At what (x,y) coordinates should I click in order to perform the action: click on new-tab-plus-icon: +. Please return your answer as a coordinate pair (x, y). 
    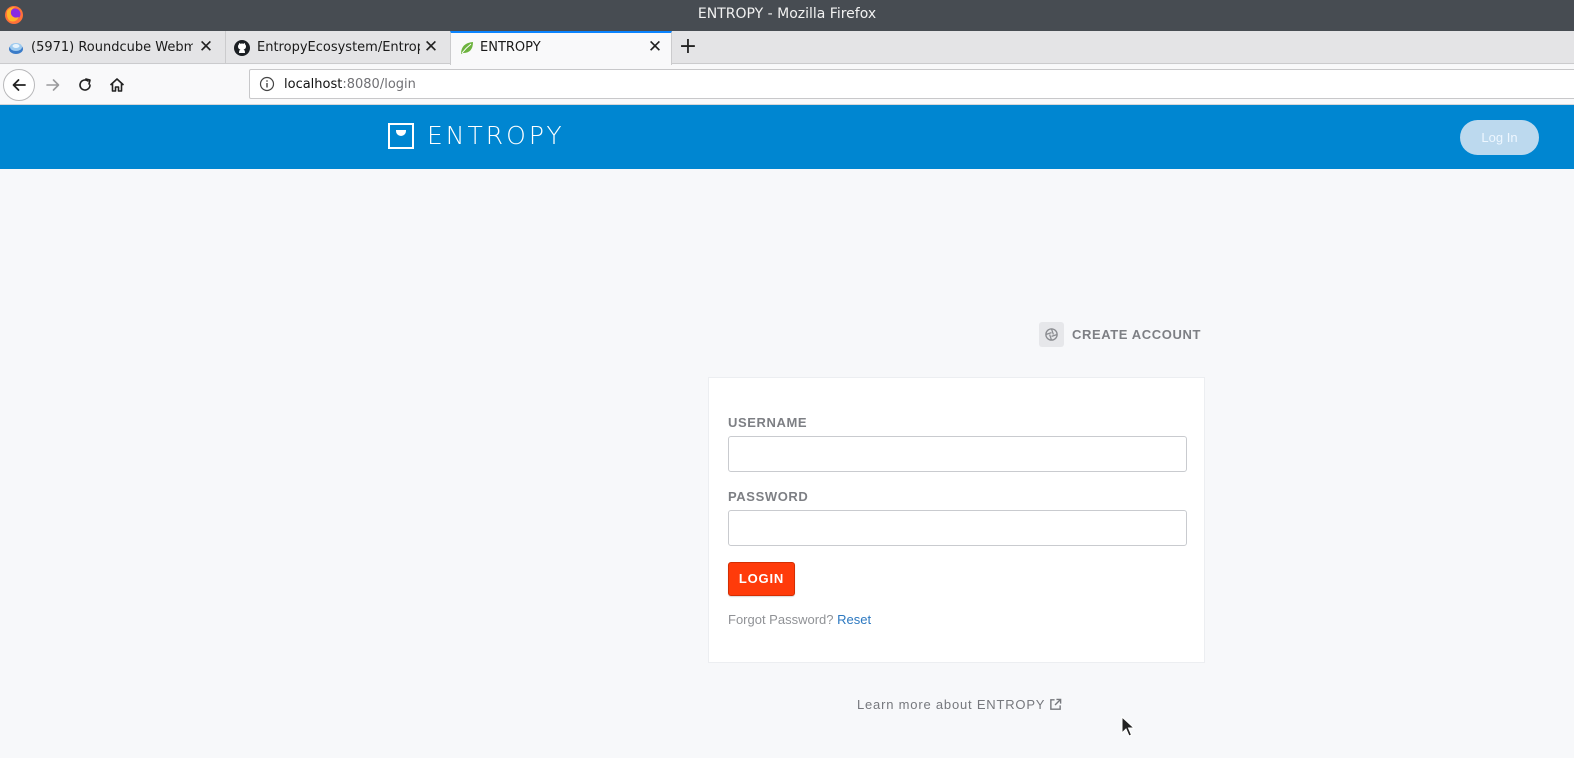
    Looking at the image, I should click on (688, 47).